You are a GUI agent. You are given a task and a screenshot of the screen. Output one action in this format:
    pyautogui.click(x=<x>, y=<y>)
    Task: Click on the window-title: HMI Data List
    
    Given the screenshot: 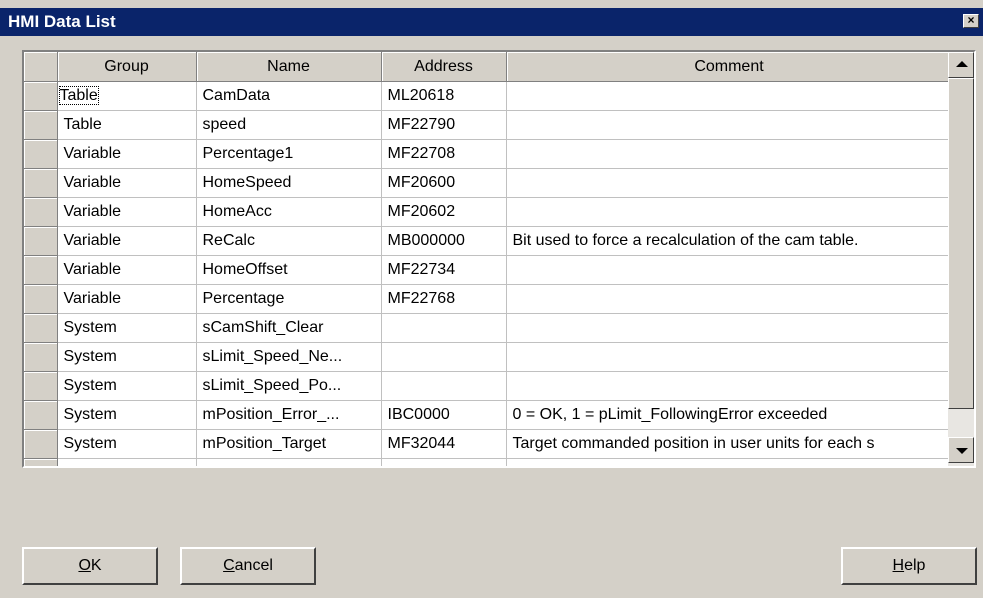 What is the action you would take?
    pyautogui.click(x=62, y=21)
    